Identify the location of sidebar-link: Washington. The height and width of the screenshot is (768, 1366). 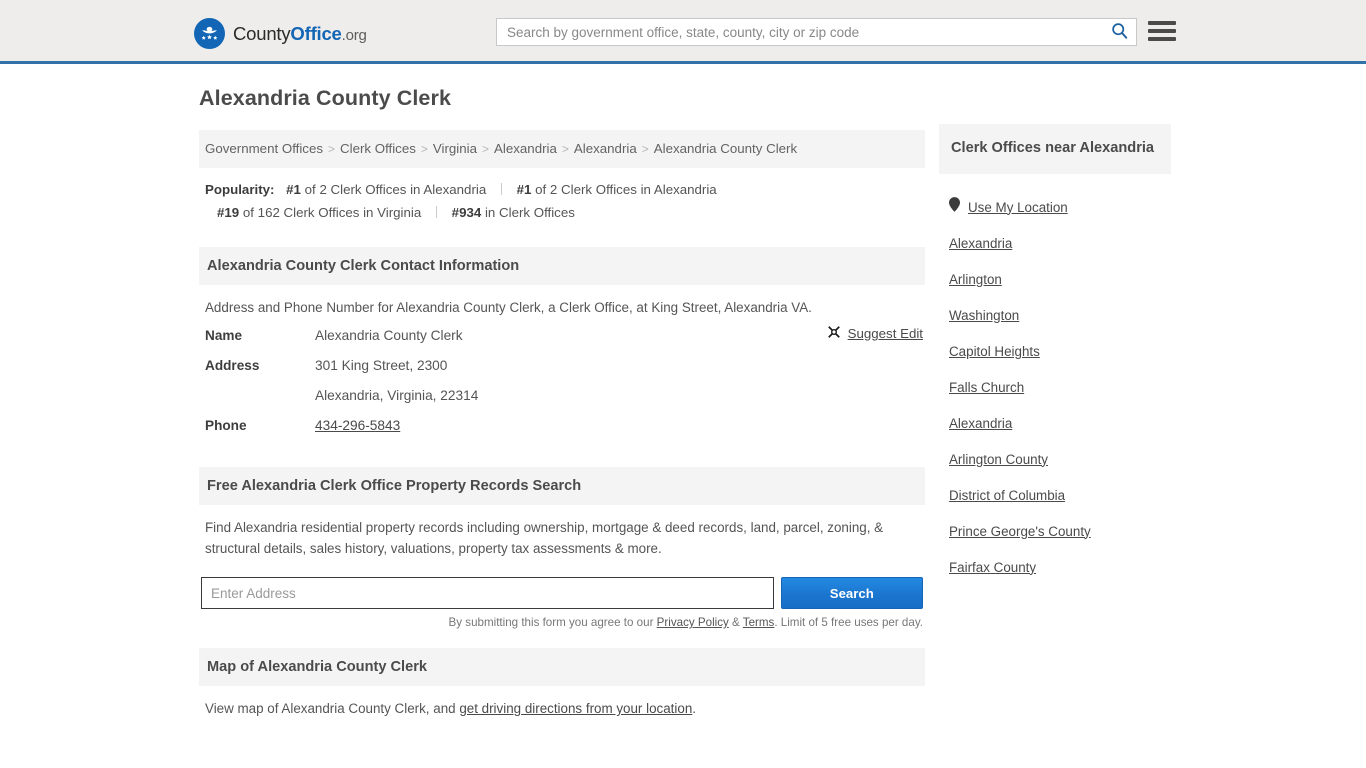
(984, 315).